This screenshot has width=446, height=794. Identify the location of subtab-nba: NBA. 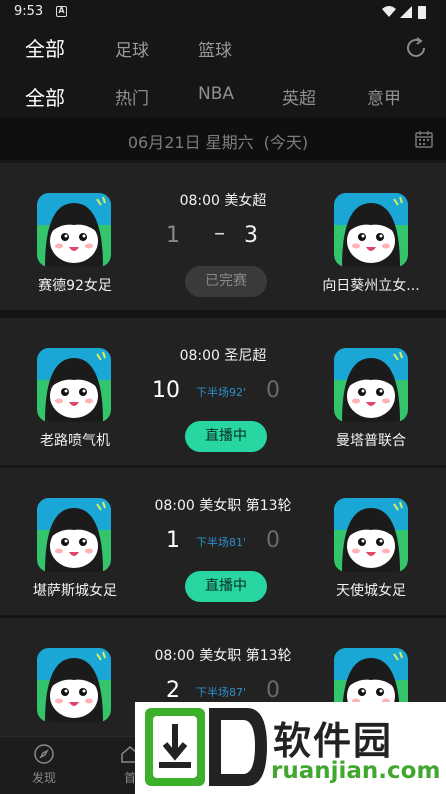
(216, 94).